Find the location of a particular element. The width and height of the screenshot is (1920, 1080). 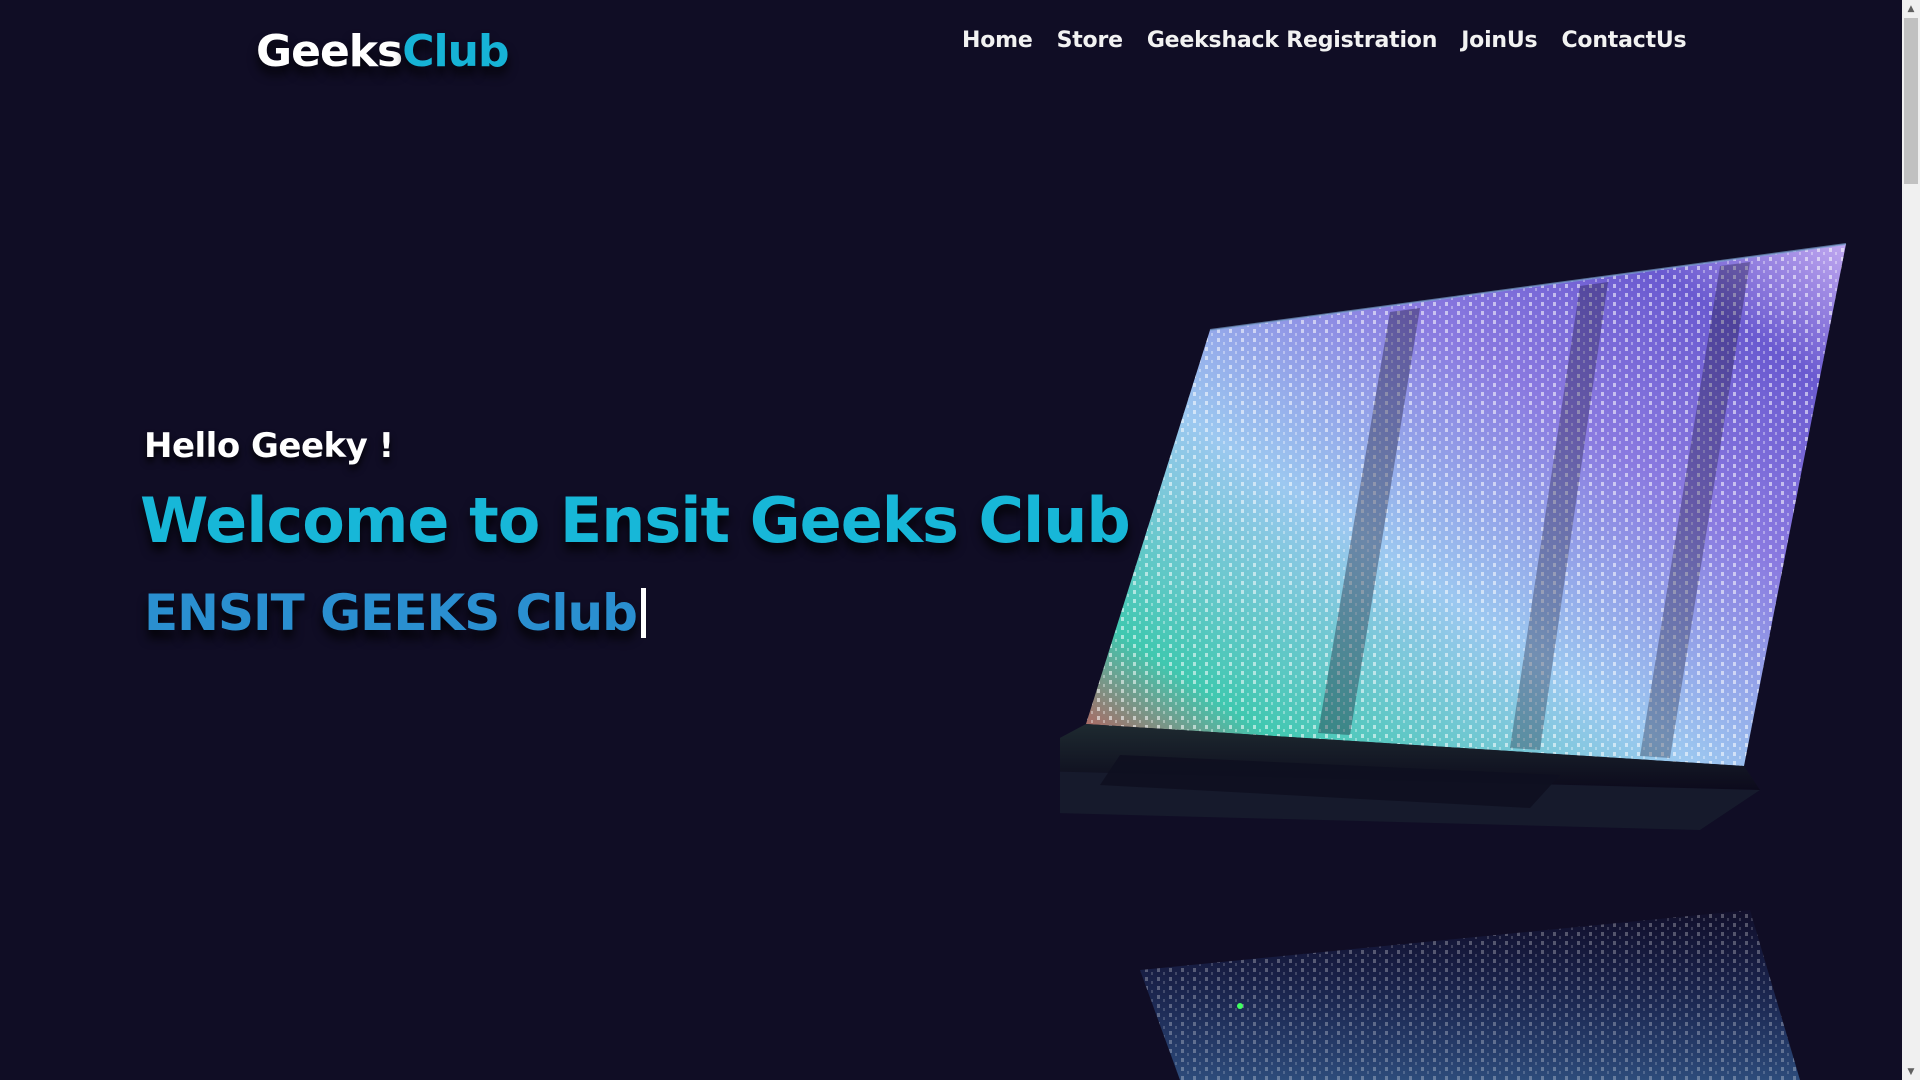

nav-store-link: Store is located at coordinates (1090, 40).